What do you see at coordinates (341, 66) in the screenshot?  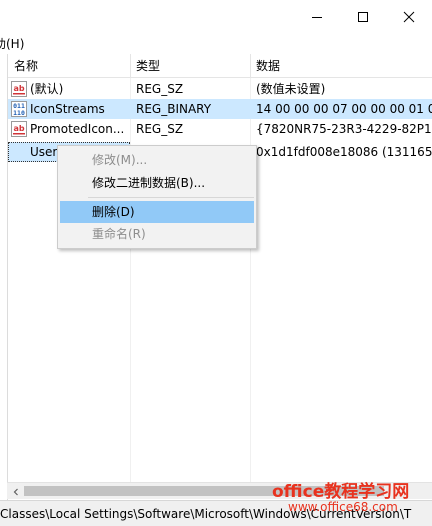 I see `column-header-data: 数据` at bounding box center [341, 66].